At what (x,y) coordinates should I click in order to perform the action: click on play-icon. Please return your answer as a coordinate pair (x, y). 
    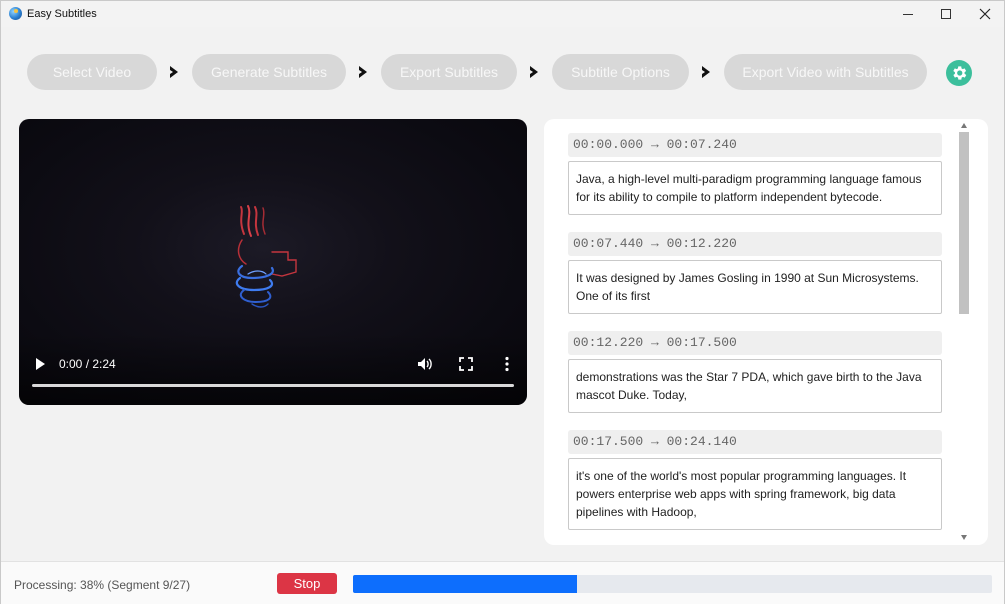
    Looking at the image, I should click on (40, 364).